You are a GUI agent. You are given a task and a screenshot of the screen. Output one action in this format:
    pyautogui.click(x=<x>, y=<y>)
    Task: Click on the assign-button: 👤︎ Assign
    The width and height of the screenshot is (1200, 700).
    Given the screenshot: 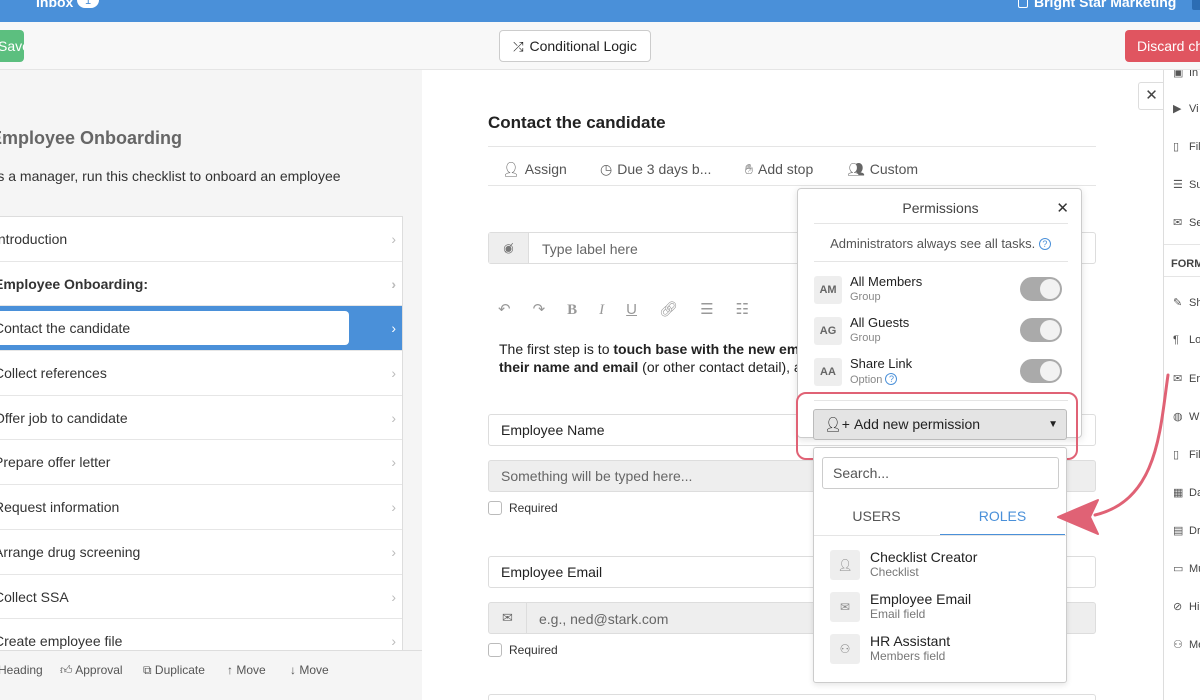 What is the action you would take?
    pyautogui.click(x=534, y=169)
    